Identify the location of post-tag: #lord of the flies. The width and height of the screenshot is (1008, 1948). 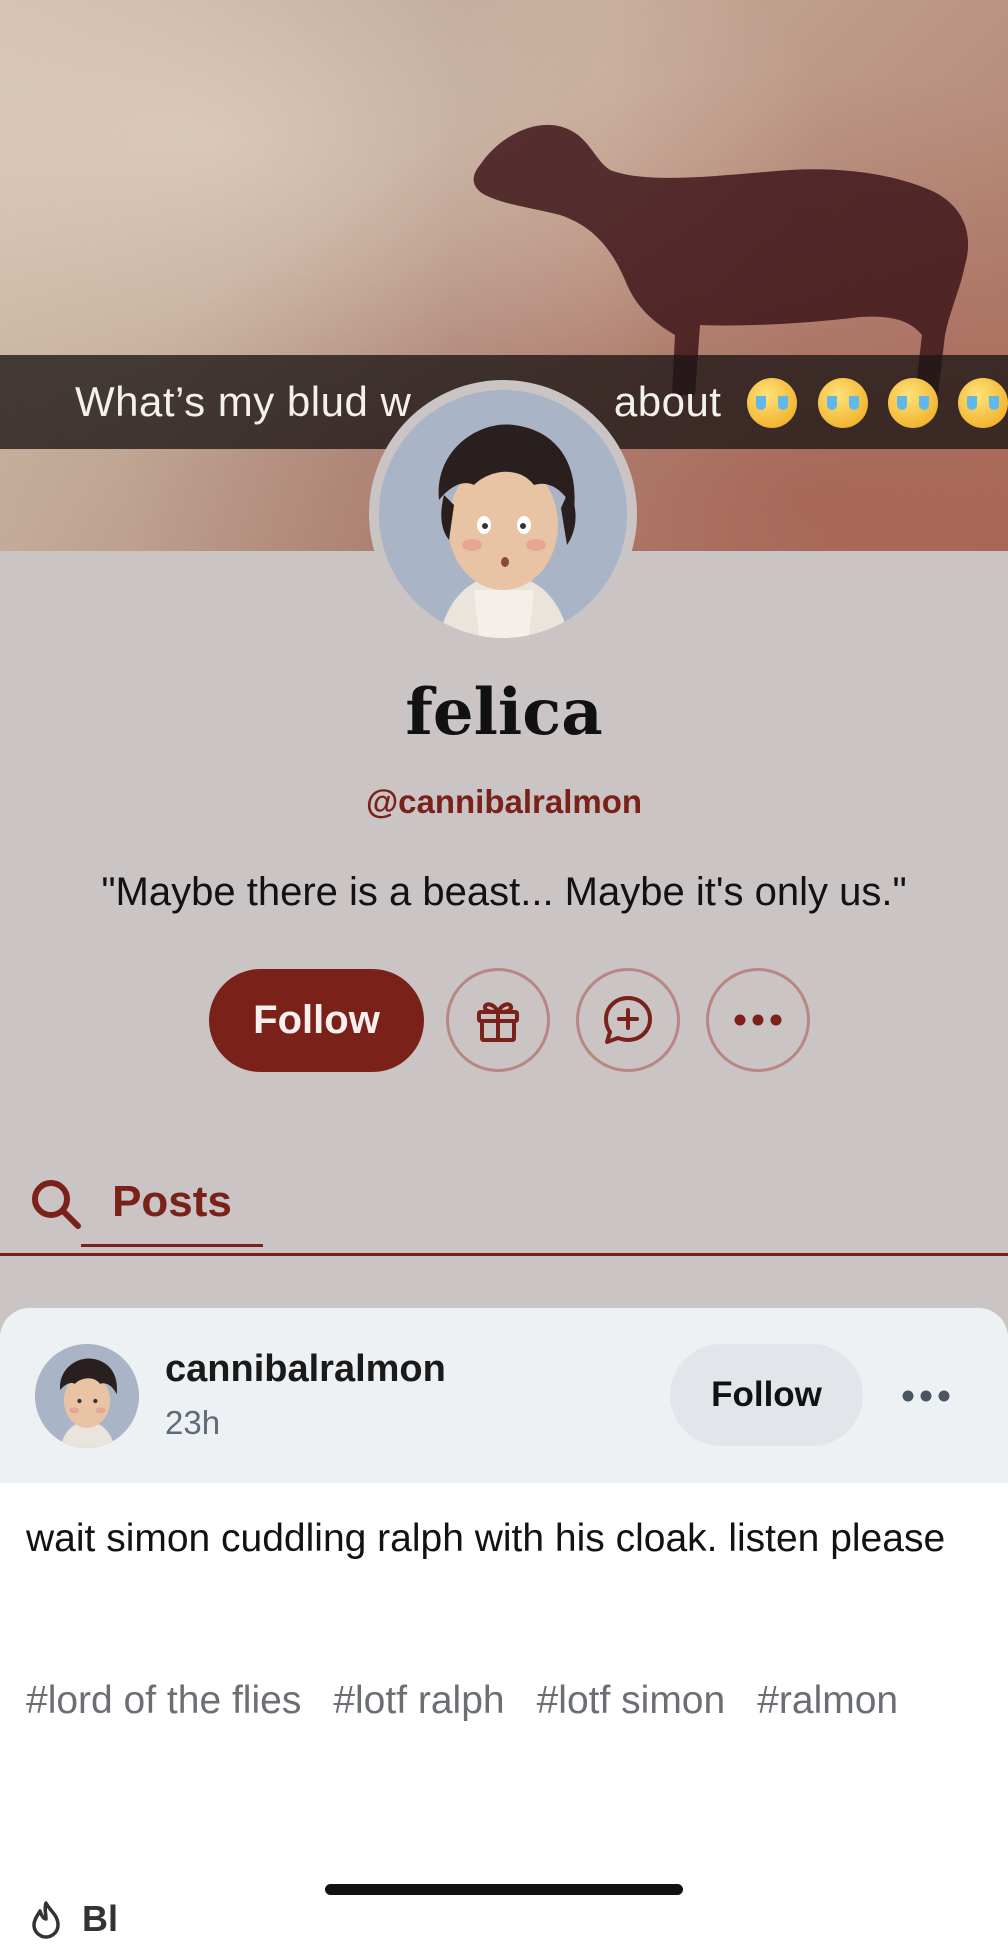
(163, 1701).